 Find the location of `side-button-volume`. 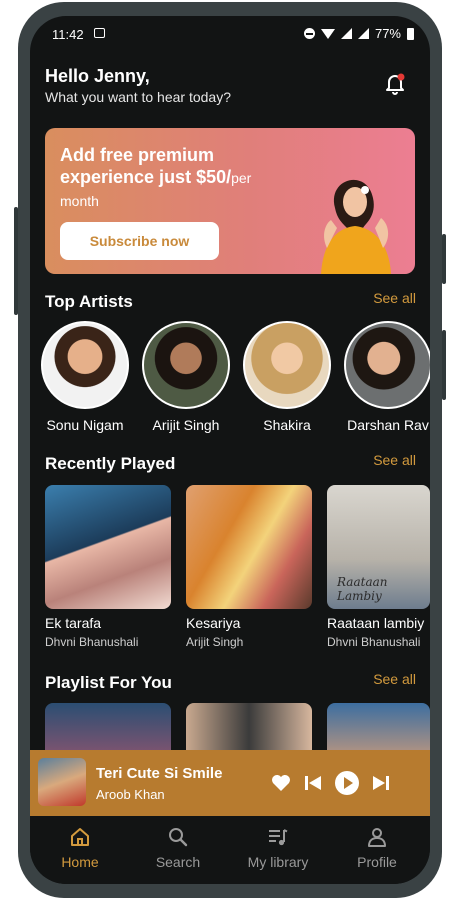

side-button-volume is located at coordinates (444, 365).